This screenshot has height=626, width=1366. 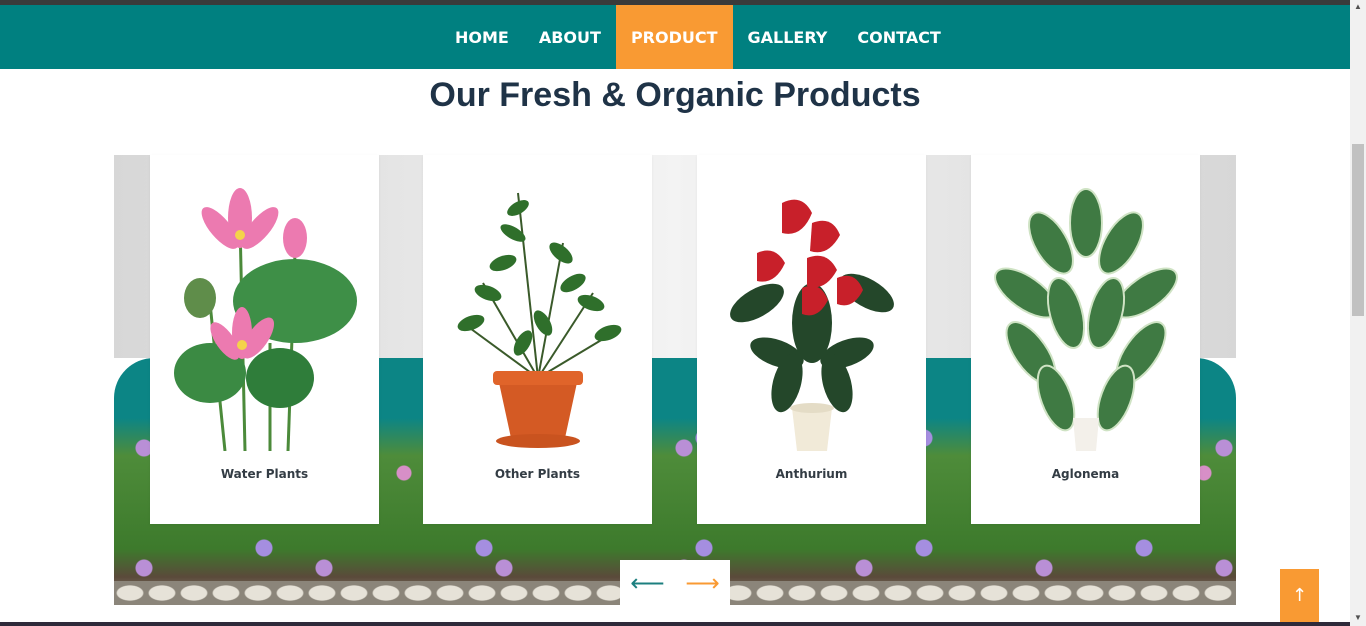 What do you see at coordinates (1085, 474) in the screenshot?
I see `product-name: Aglonema` at bounding box center [1085, 474].